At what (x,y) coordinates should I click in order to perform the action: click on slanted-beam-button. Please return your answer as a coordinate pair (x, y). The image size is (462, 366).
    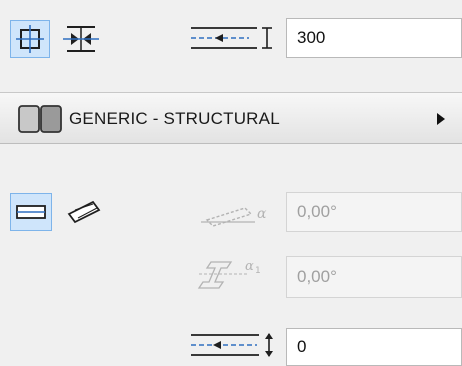
    Looking at the image, I should click on (84, 210).